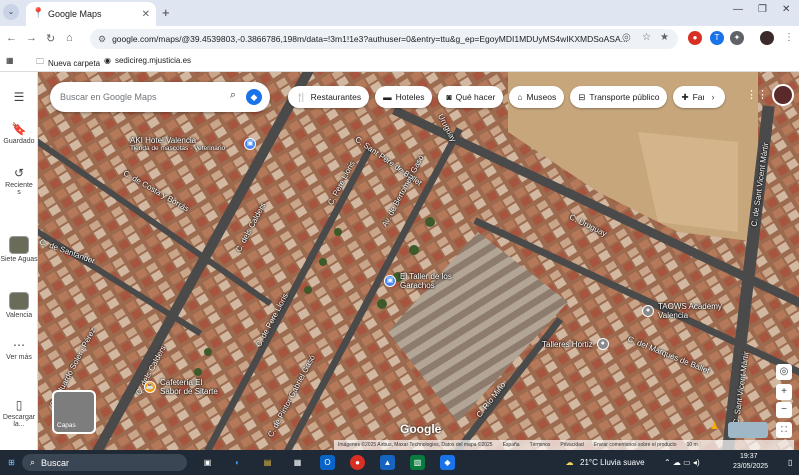 This screenshot has height=475, width=799. What do you see at coordinates (511, 445) in the screenshot?
I see `country-link: España` at bounding box center [511, 445].